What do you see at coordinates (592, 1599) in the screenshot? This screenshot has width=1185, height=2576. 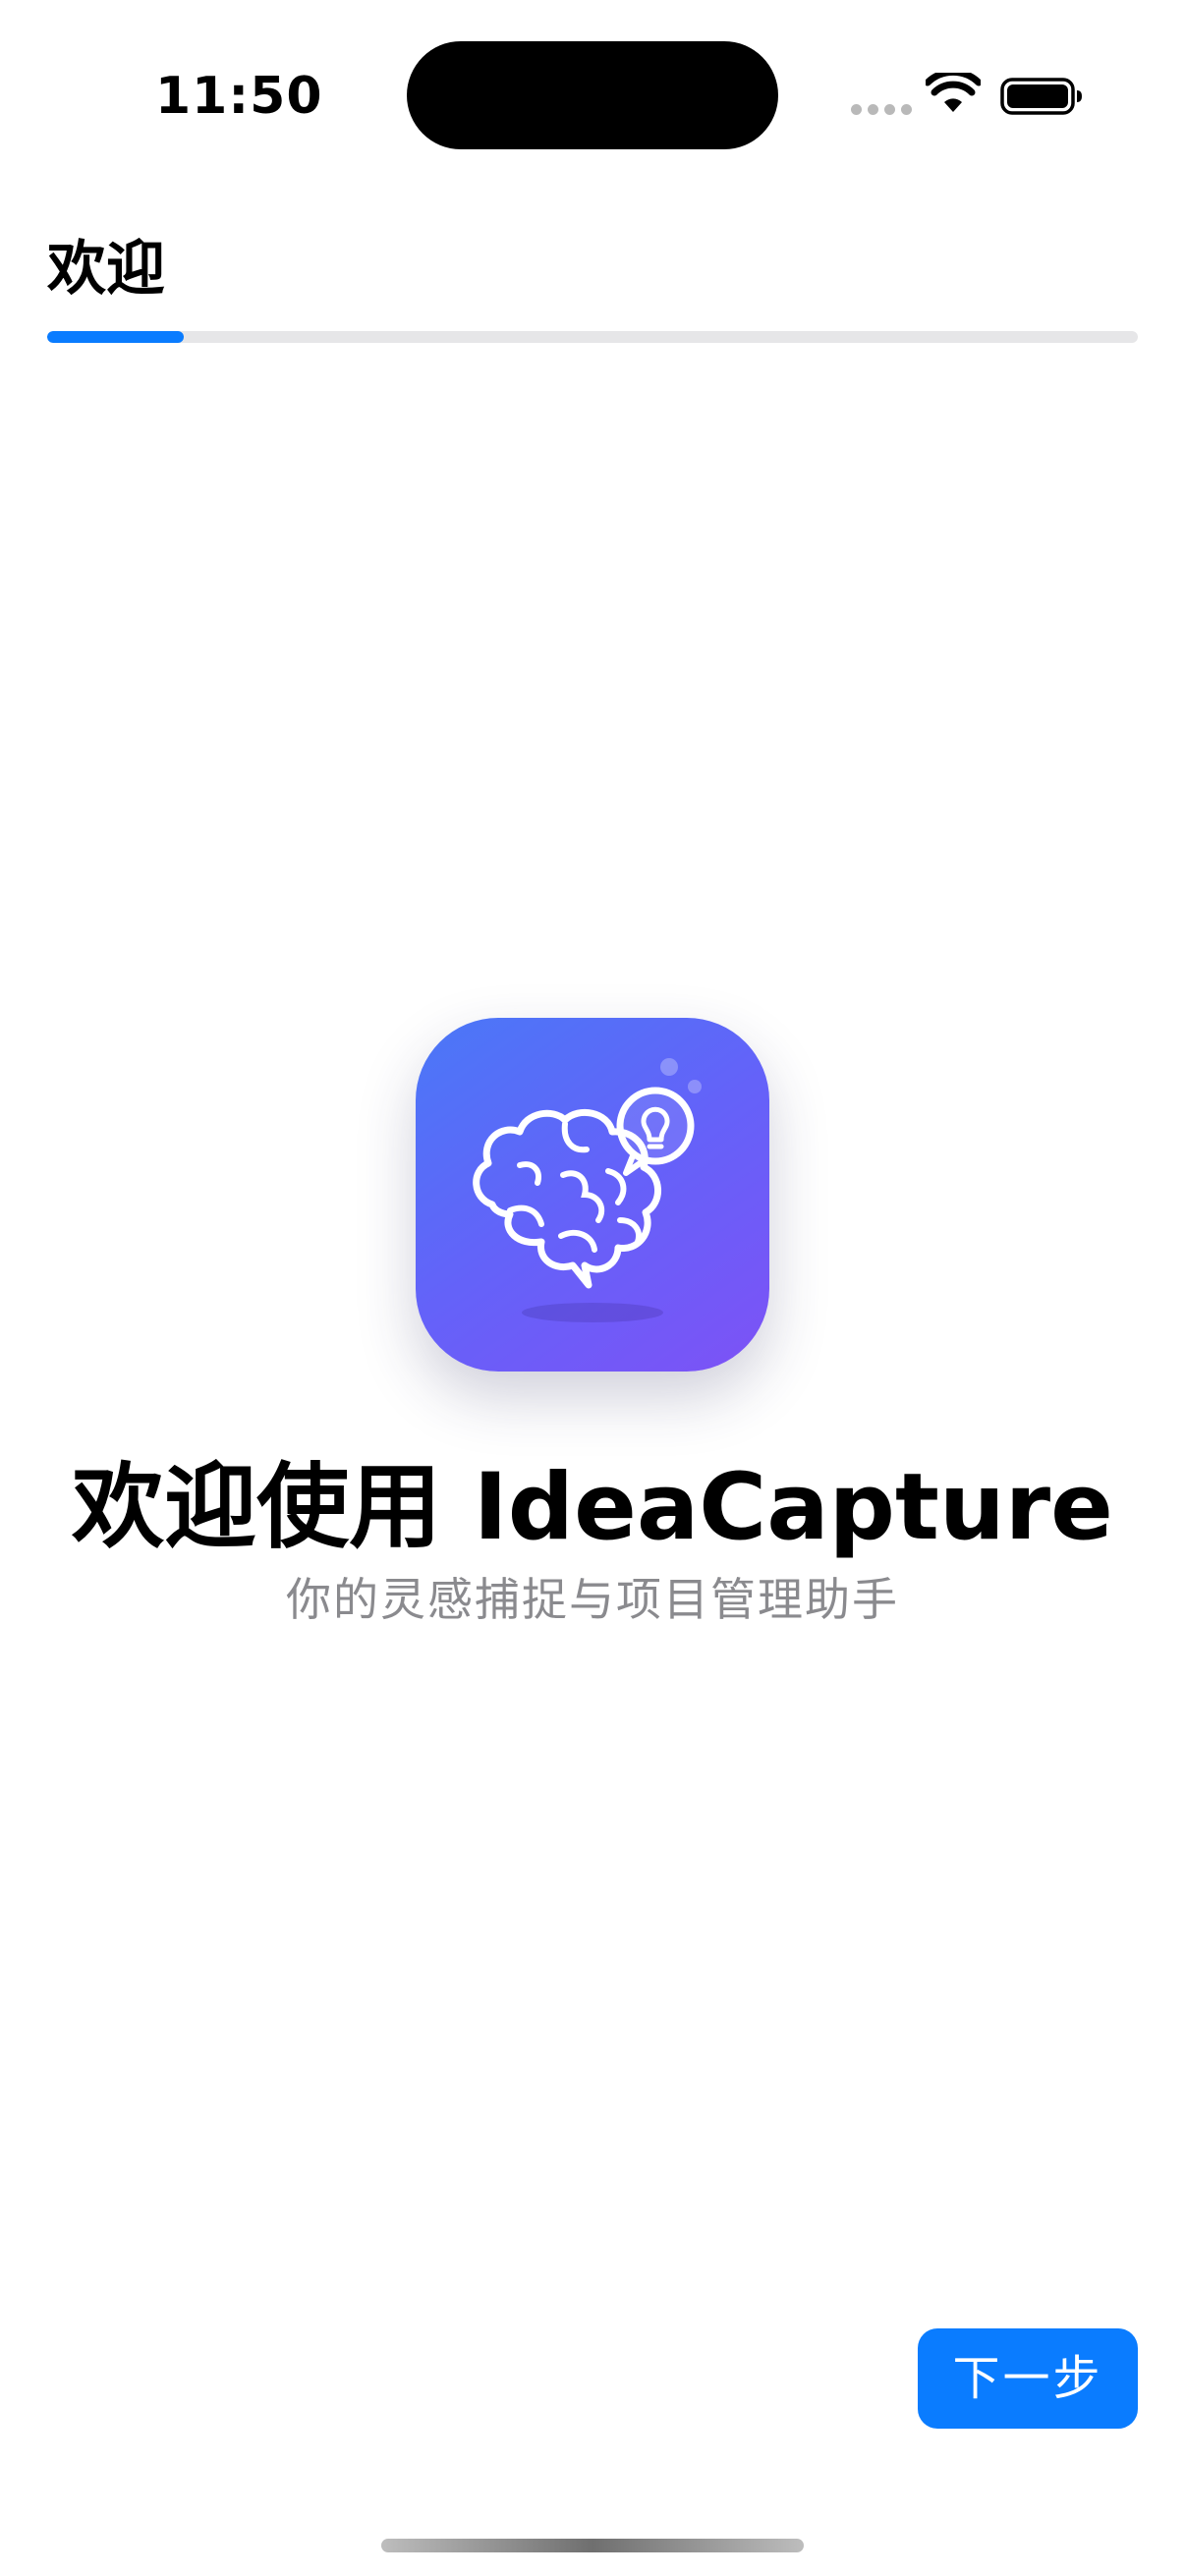 I see `welcome-subtitle: 你的灵感捕捉与项目管理助手` at bounding box center [592, 1599].